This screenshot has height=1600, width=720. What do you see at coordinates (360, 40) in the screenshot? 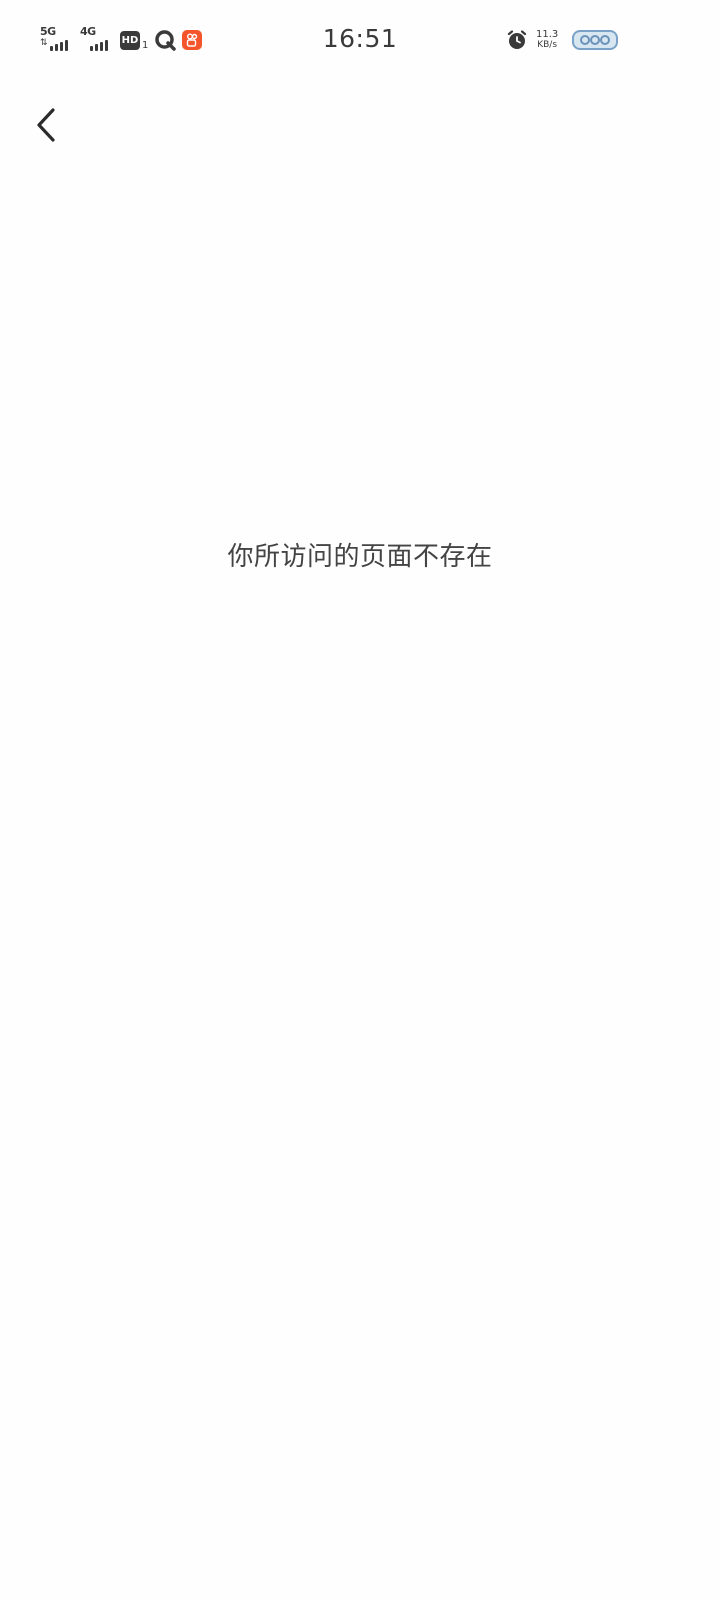
I see `status-bar: 5G ⇅ 4G HD 1 16:51 11.3 KB/s` at bounding box center [360, 40].